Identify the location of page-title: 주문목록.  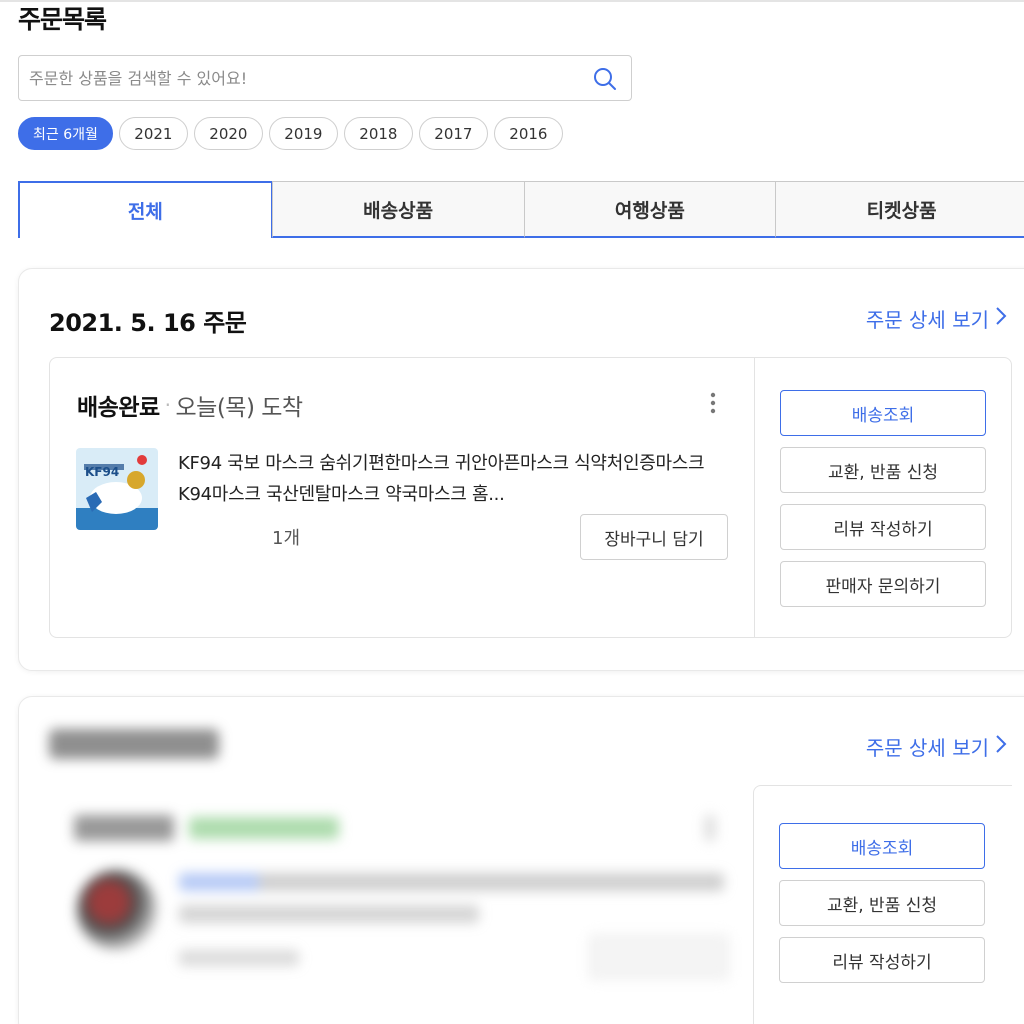
(62, 19).